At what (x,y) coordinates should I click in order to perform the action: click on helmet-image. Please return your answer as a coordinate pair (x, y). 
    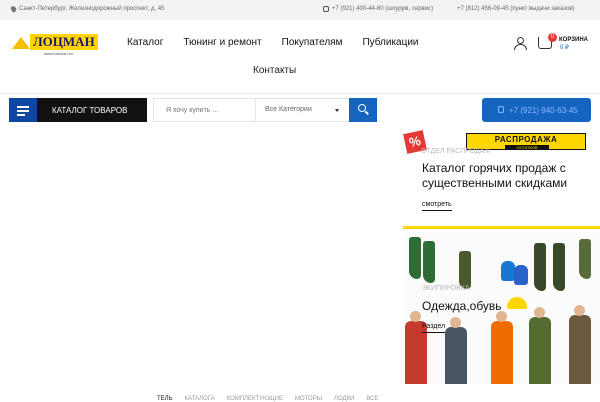
    Looking at the image, I should click on (517, 303).